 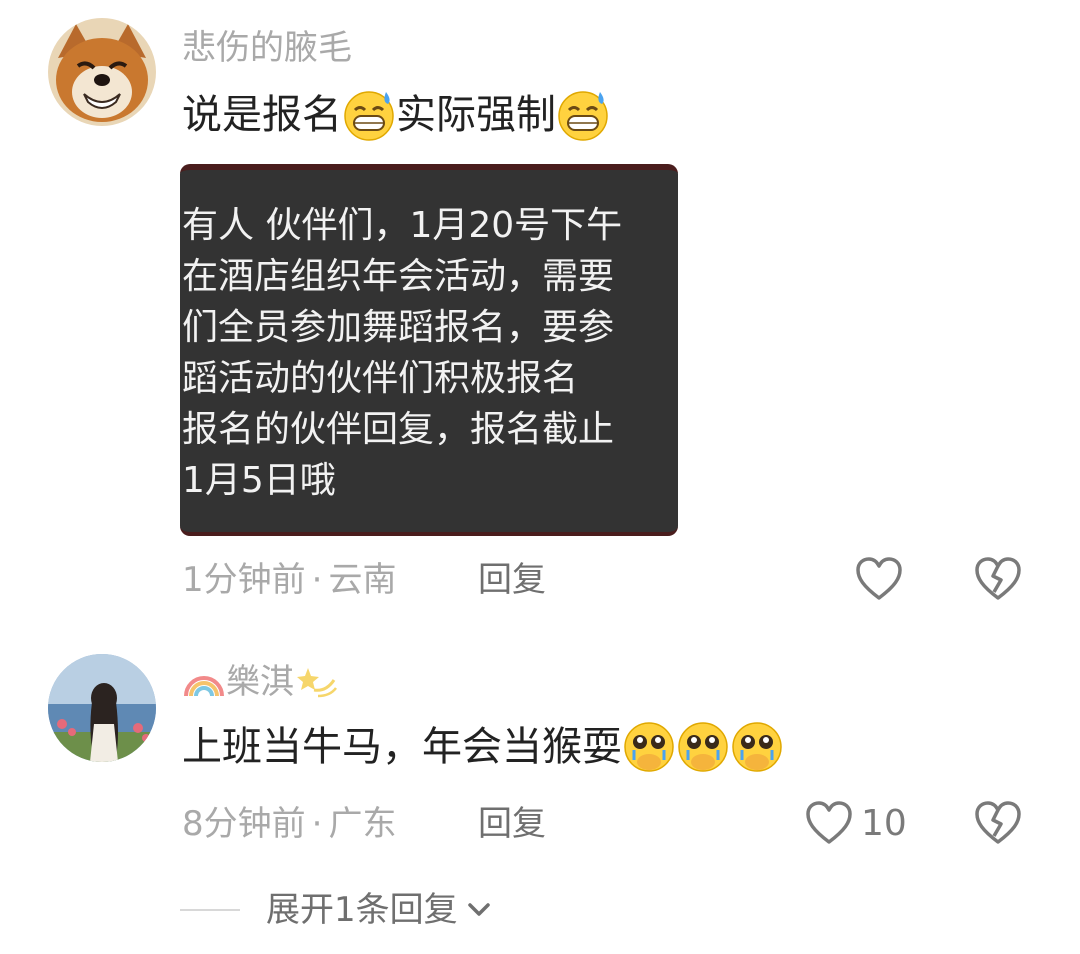 What do you see at coordinates (204, 686) in the screenshot?
I see `rainbow-icon` at bounding box center [204, 686].